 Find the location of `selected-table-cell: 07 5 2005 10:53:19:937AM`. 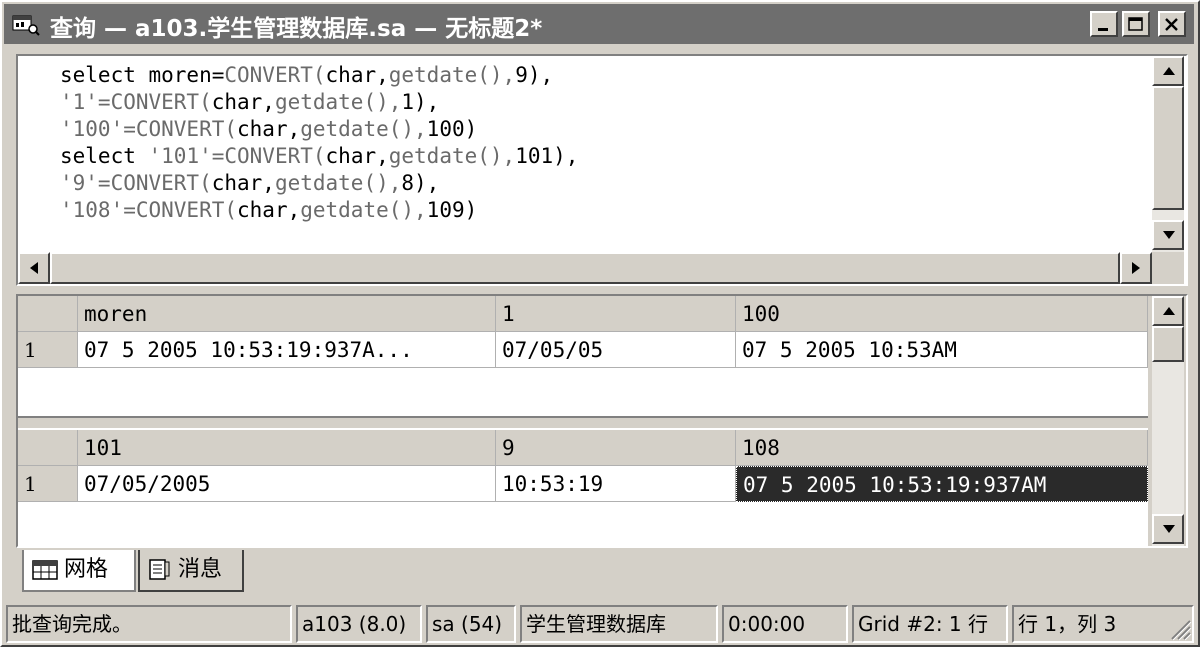

selected-table-cell: 07 5 2005 10:53:19:937AM is located at coordinates (942, 484).